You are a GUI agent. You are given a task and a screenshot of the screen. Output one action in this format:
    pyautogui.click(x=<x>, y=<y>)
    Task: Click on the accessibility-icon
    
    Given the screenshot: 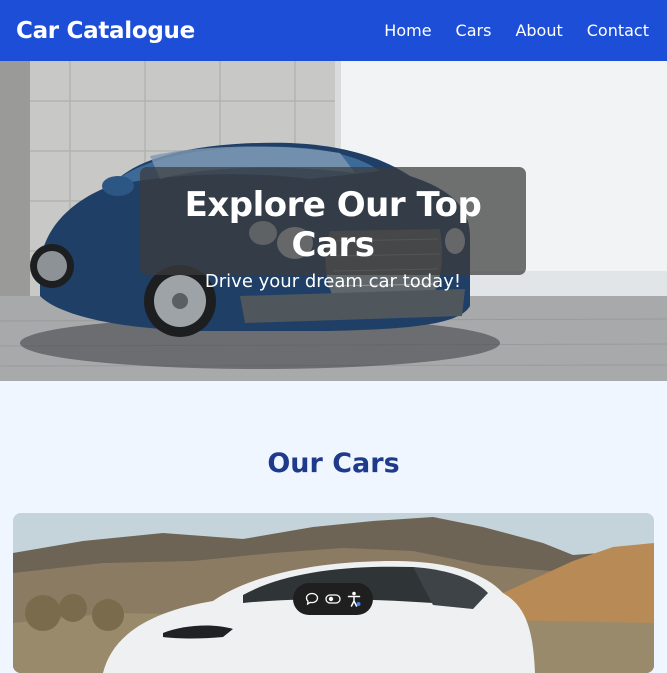 What is the action you would take?
    pyautogui.click(x=354, y=599)
    